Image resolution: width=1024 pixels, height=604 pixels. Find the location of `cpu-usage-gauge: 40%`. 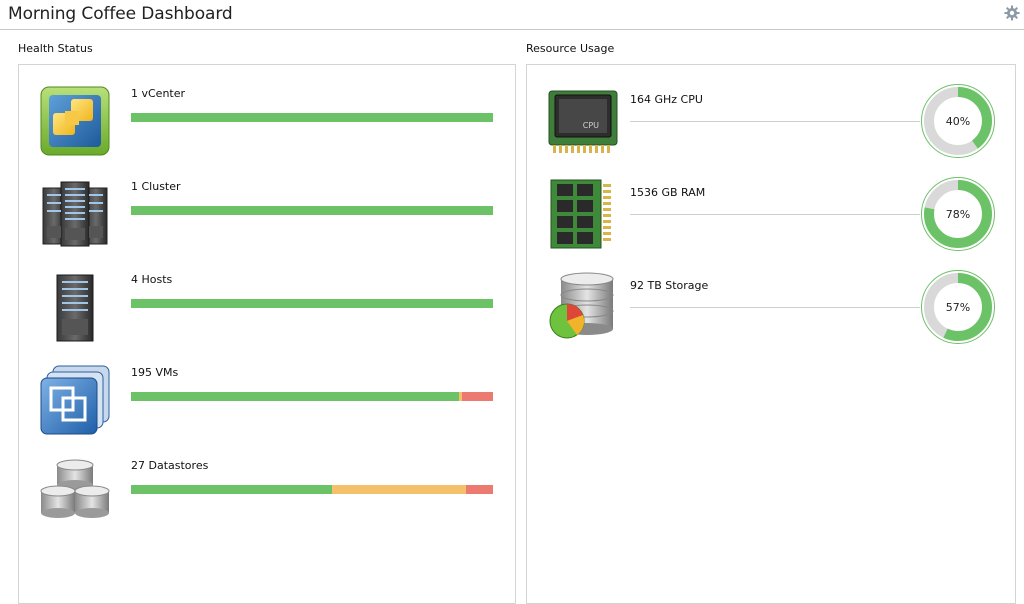

cpu-usage-gauge: 40% is located at coordinates (958, 121).